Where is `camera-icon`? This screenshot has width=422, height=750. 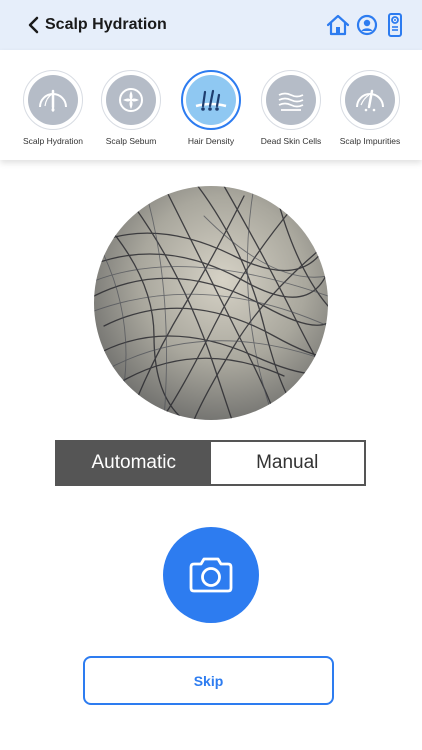
camera-icon is located at coordinates (211, 575).